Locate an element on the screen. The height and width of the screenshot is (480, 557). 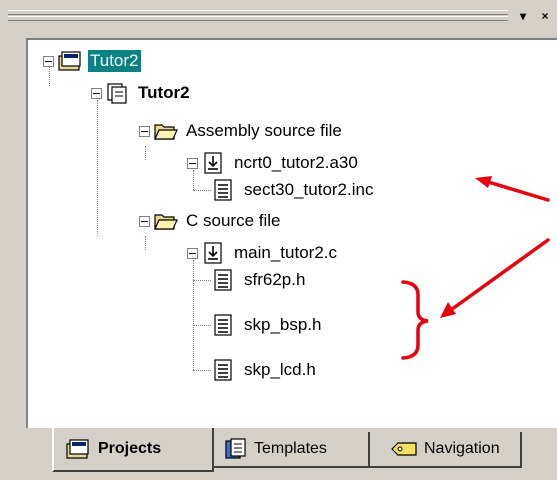
tree-item-asm-file: ncrt0_tutor2.a30 is located at coordinates (273, 163).